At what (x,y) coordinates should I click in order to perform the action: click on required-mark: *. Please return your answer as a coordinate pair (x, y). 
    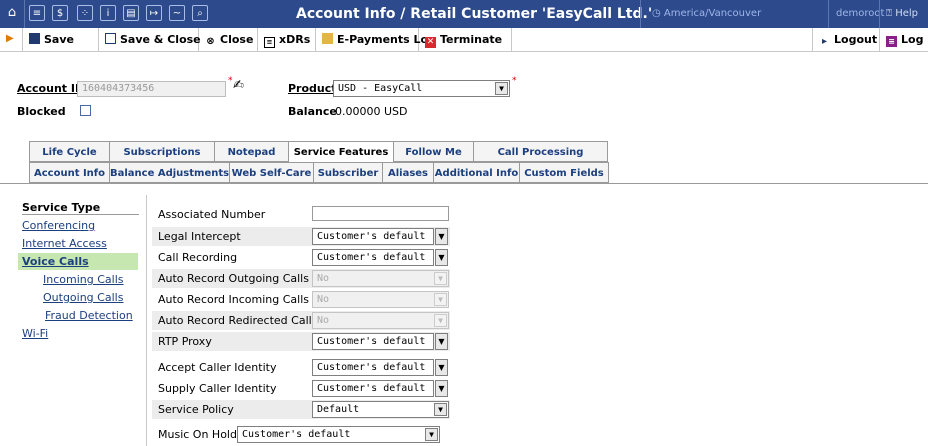
    Looking at the image, I should click on (230, 81).